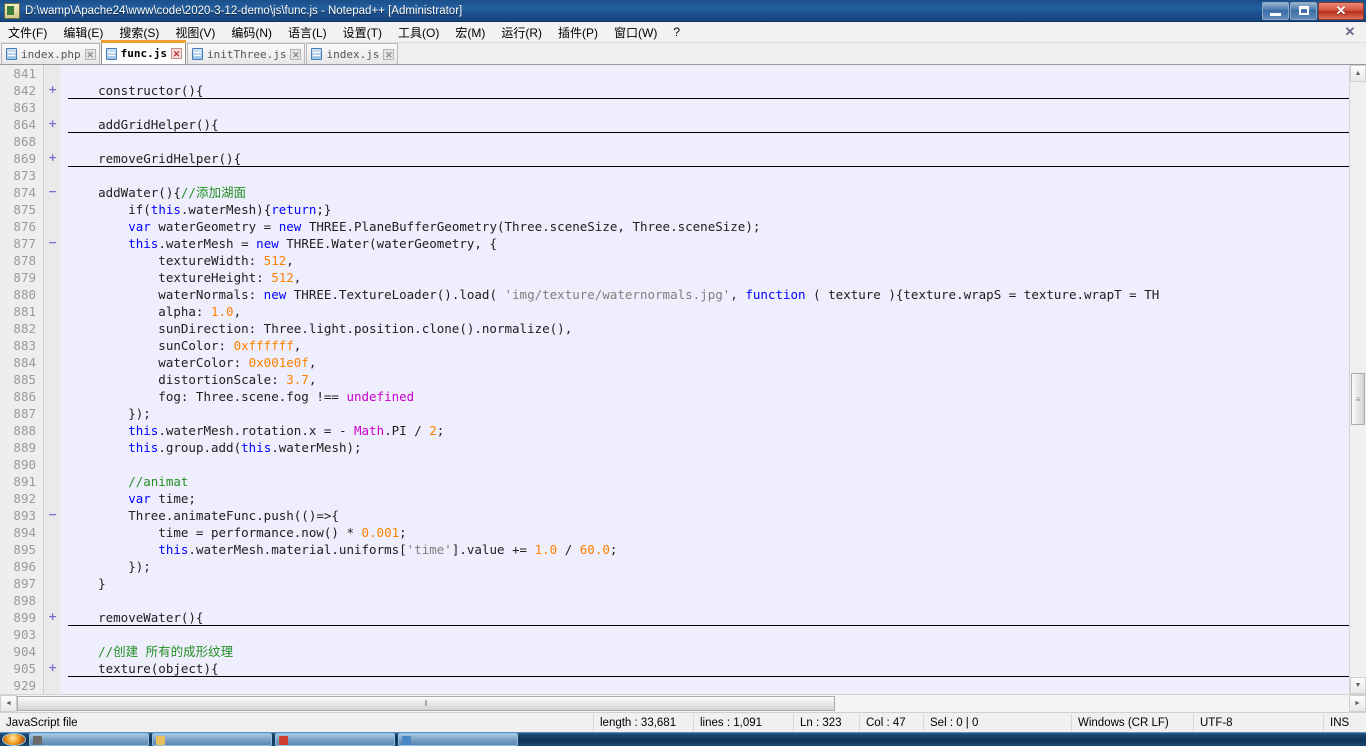 Image resolution: width=1366 pixels, height=746 pixels. Describe the element at coordinates (1275, 10) in the screenshot. I see `minimize-button` at that location.